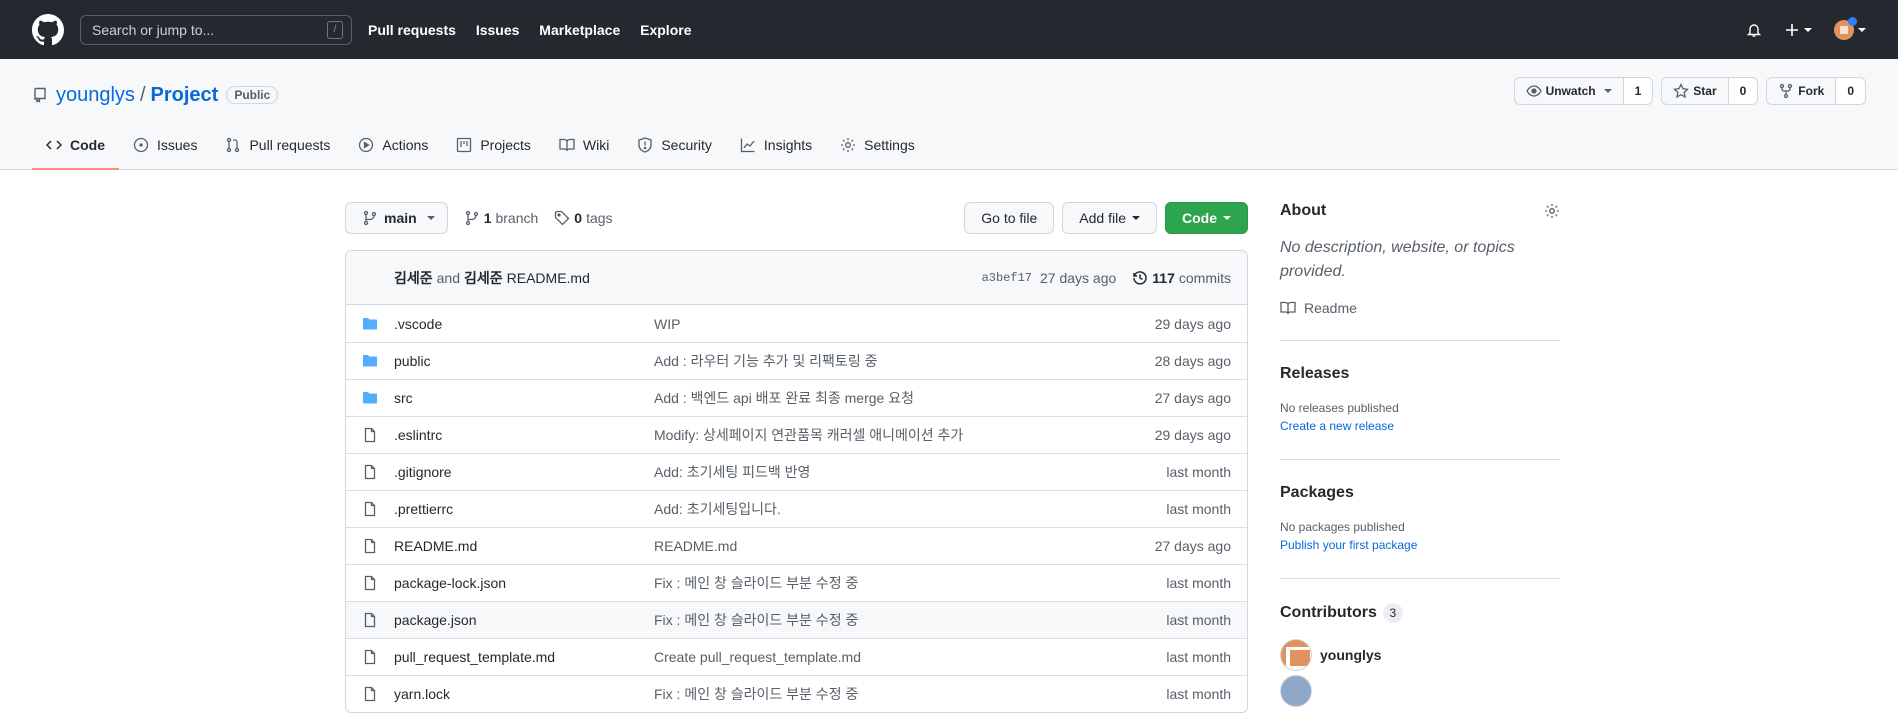  Describe the element at coordinates (1705, 91) in the screenshot. I see `star-label: Star` at that location.